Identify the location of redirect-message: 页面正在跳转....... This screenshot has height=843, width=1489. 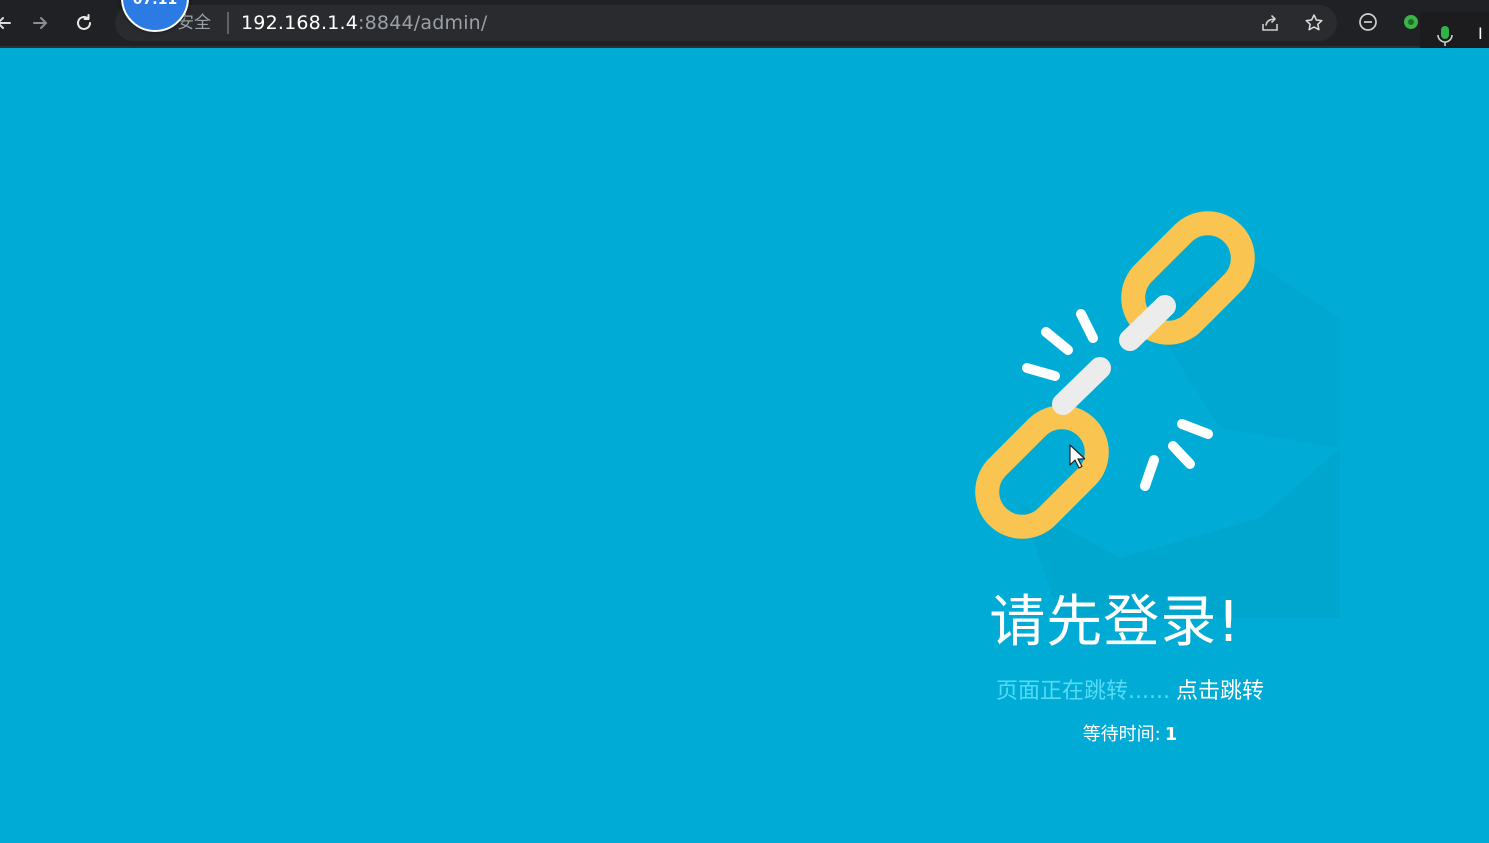
(1083, 691).